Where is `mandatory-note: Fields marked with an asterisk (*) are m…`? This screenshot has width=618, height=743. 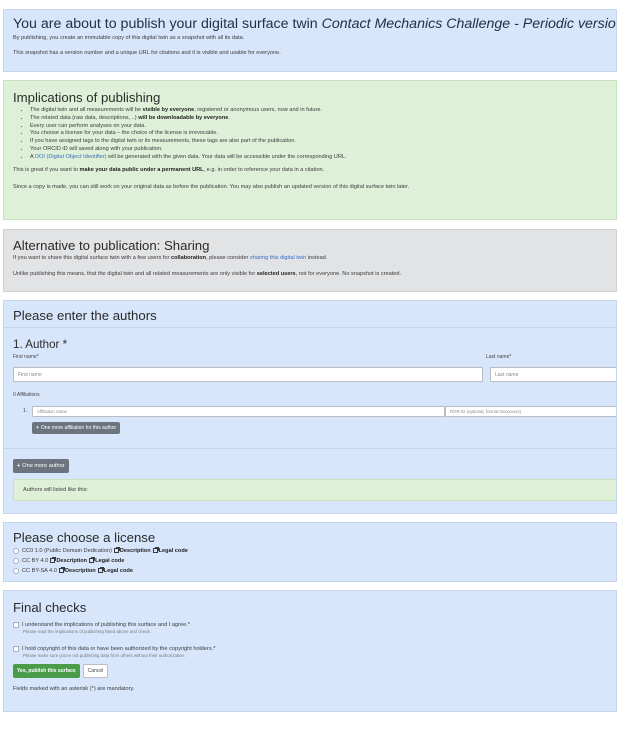 mandatory-note: Fields marked with an asterisk (*) are m… is located at coordinates (74, 689).